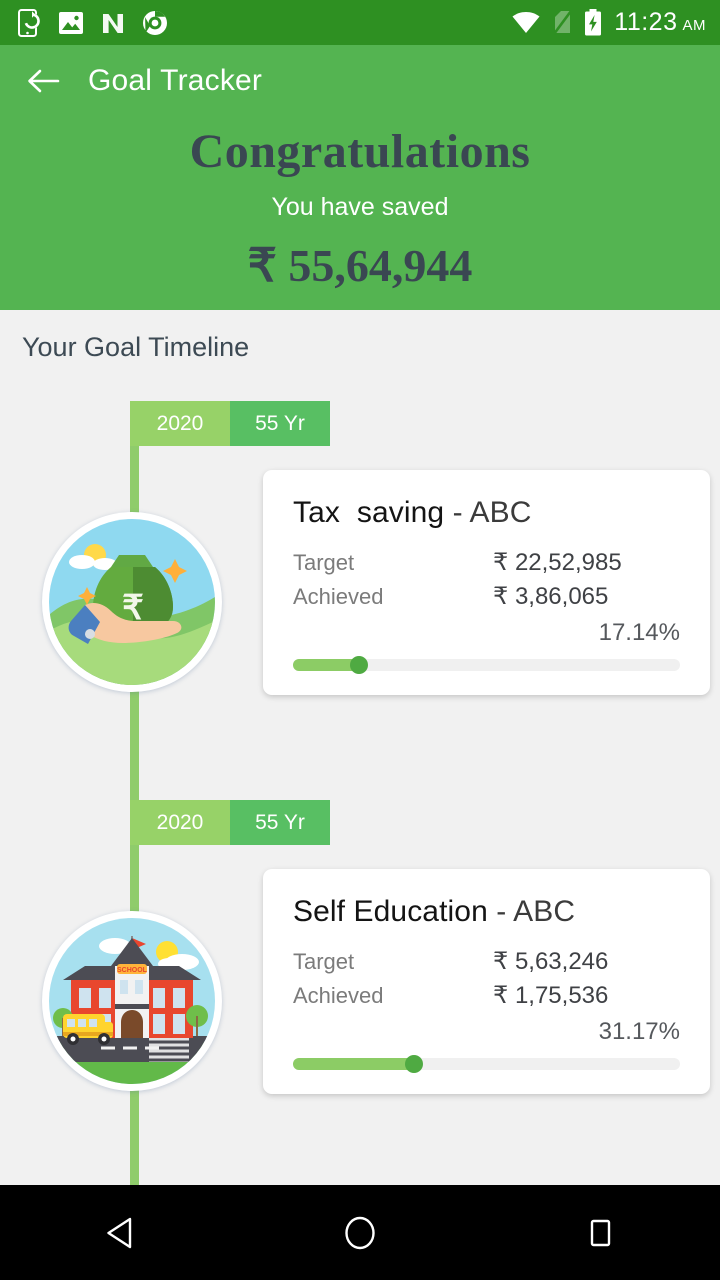 The image size is (720, 1280). Describe the element at coordinates (175, 80) in the screenshot. I see `page-title: Goal Tracker` at that location.